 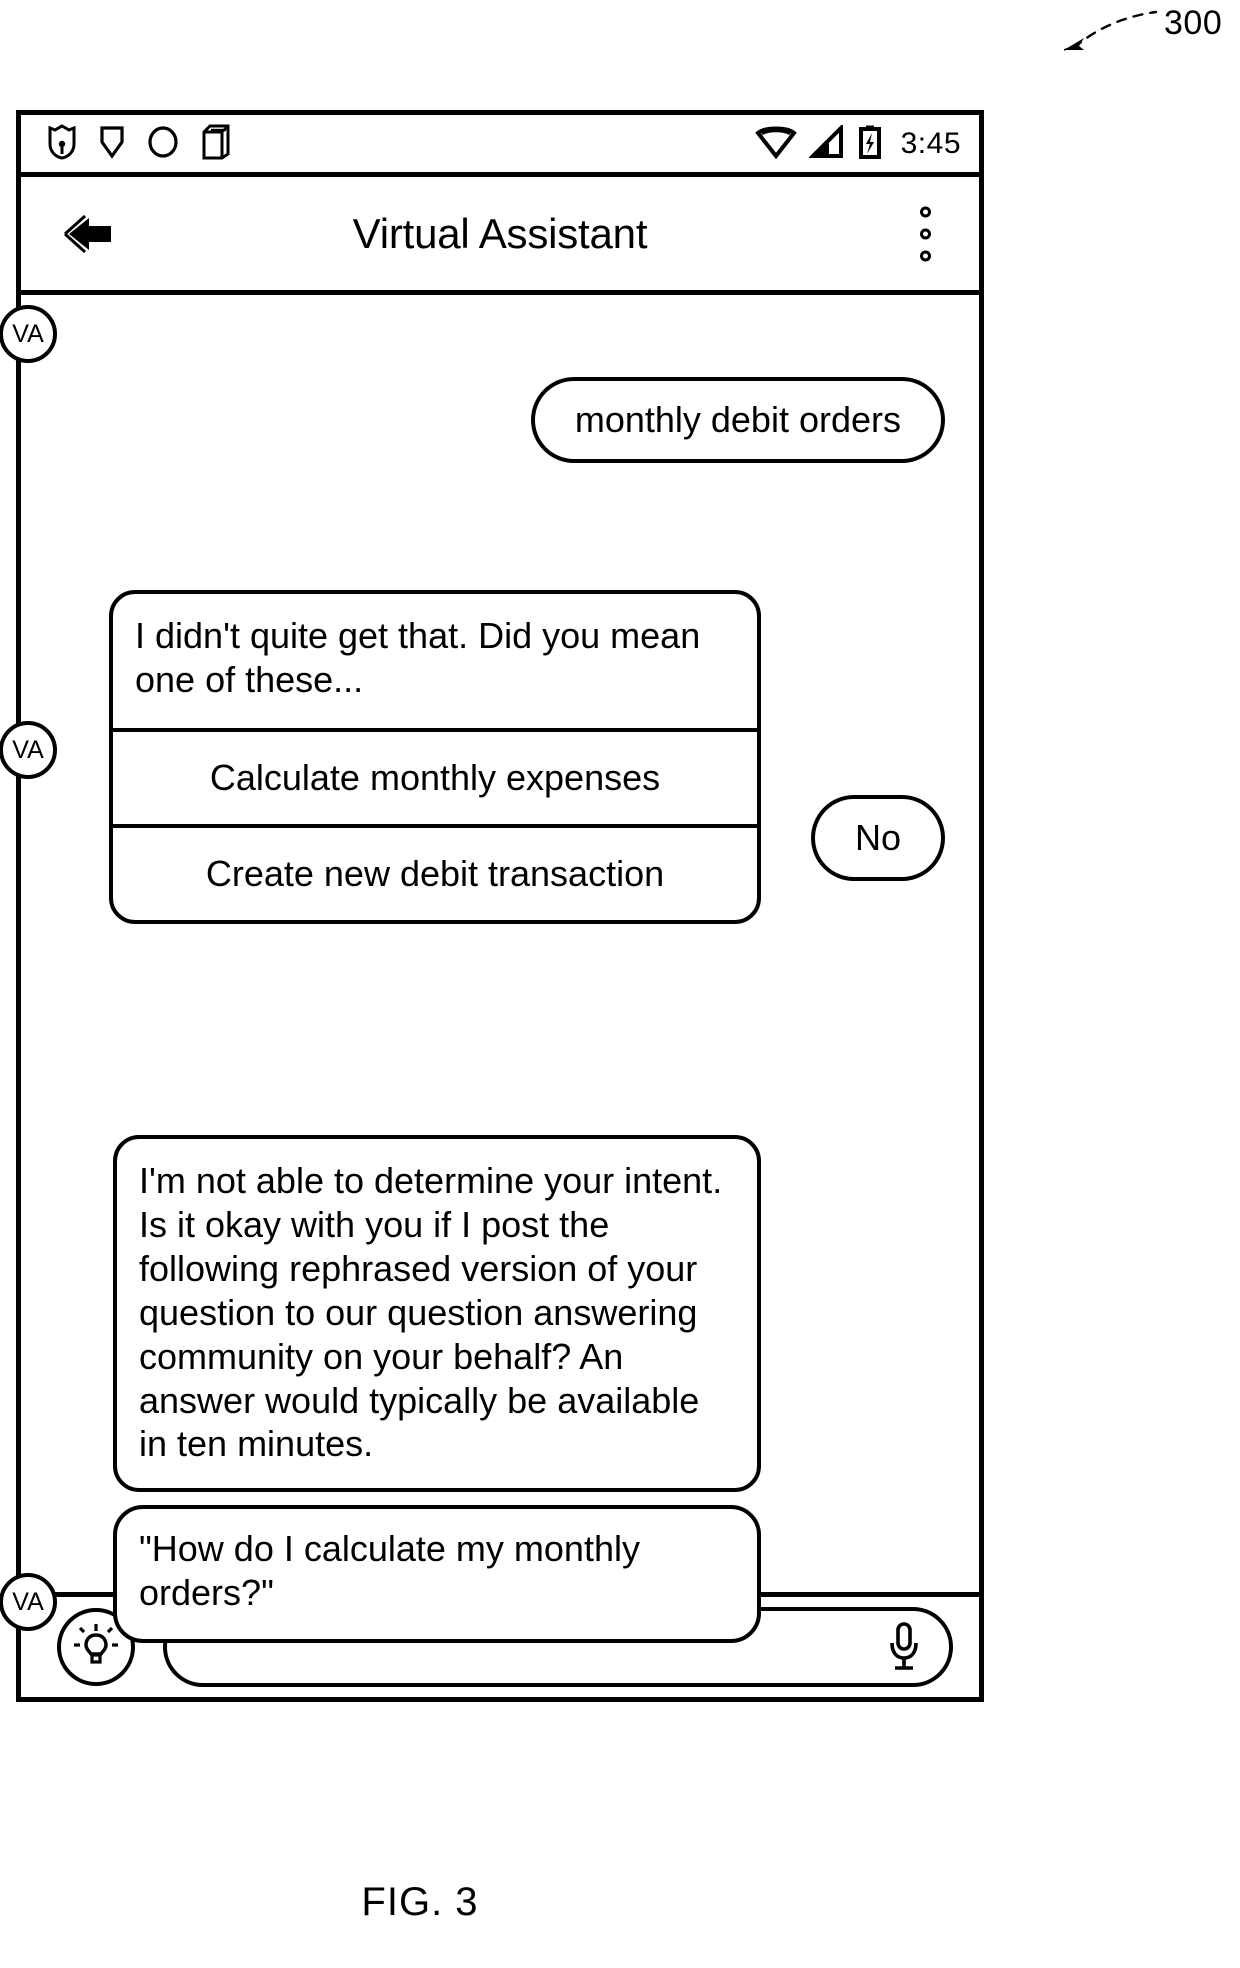 What do you see at coordinates (1150, 40) in the screenshot?
I see `figure-reference: 300` at bounding box center [1150, 40].